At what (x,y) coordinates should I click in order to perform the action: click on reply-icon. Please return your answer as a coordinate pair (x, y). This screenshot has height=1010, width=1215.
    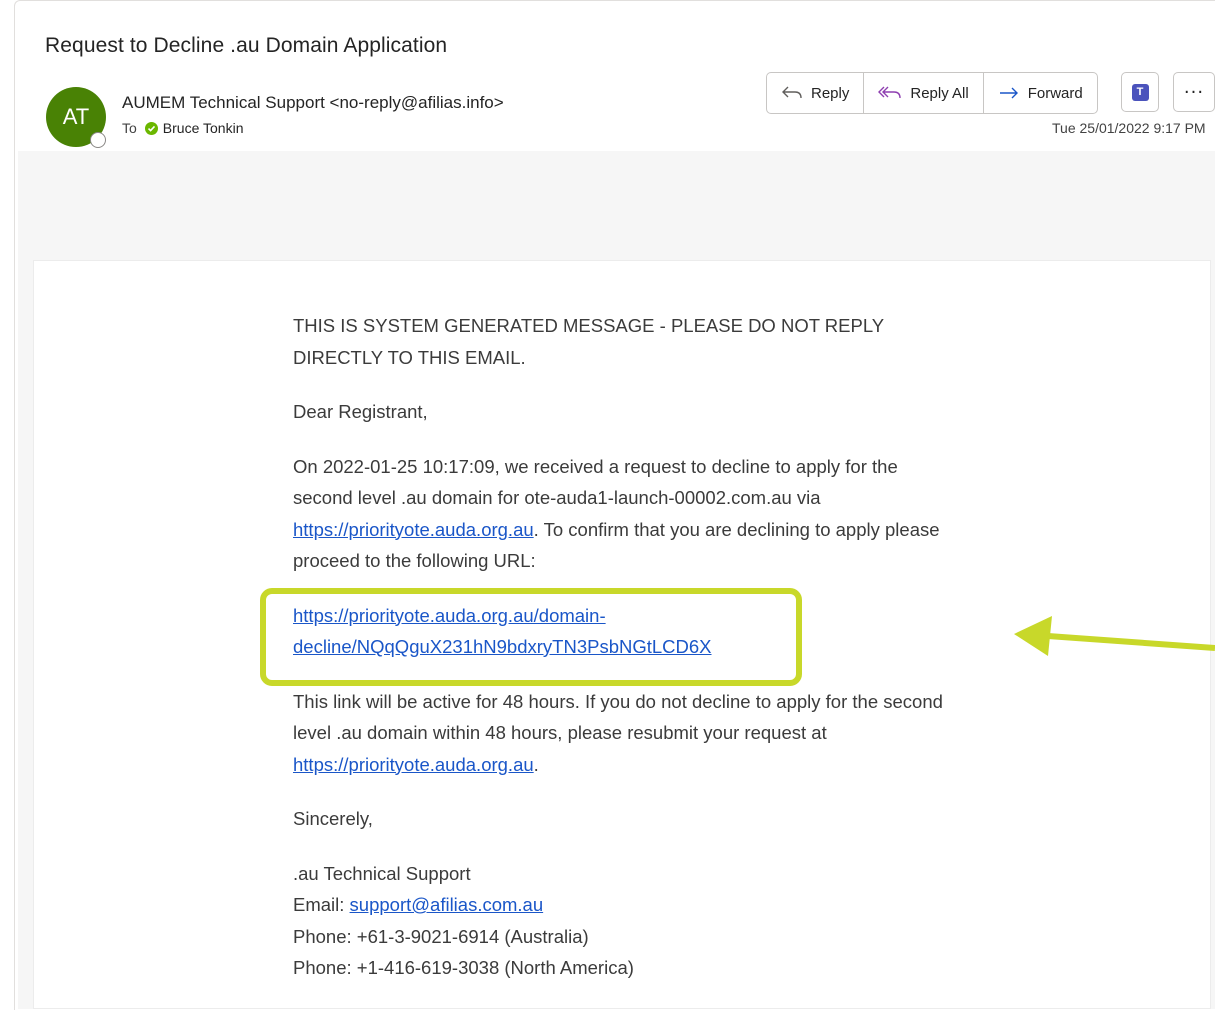
    Looking at the image, I should click on (792, 92).